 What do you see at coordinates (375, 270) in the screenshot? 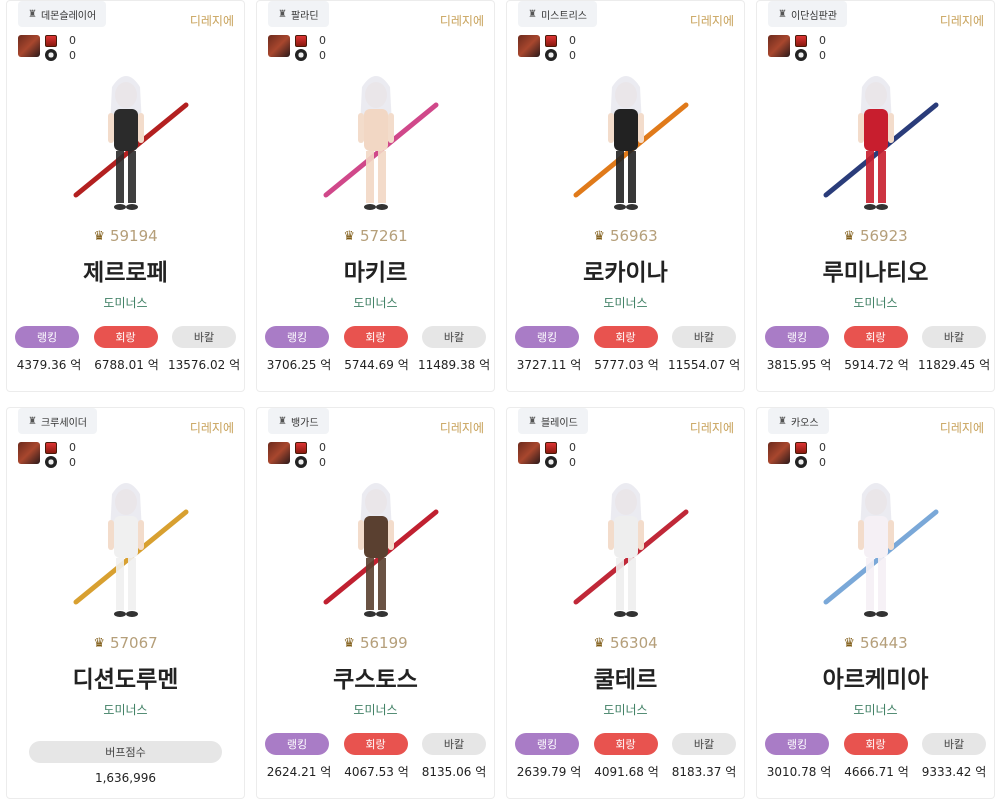
I see `character-name: 마키르` at bounding box center [375, 270].